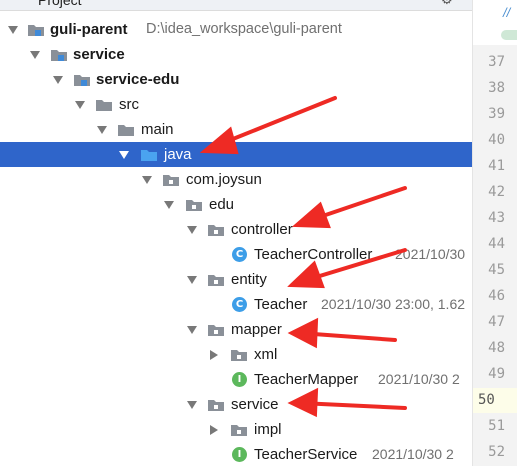  I want to click on tree-row-teacher: C Teacher 2021/10/30 23:00, 1.62, so click(236, 304).